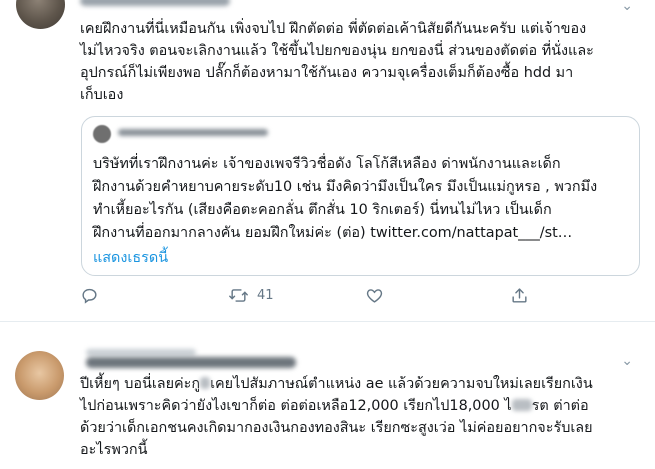 This screenshot has width=655, height=469. What do you see at coordinates (251, 295) in the screenshot?
I see `retweet-button: 41` at bounding box center [251, 295].